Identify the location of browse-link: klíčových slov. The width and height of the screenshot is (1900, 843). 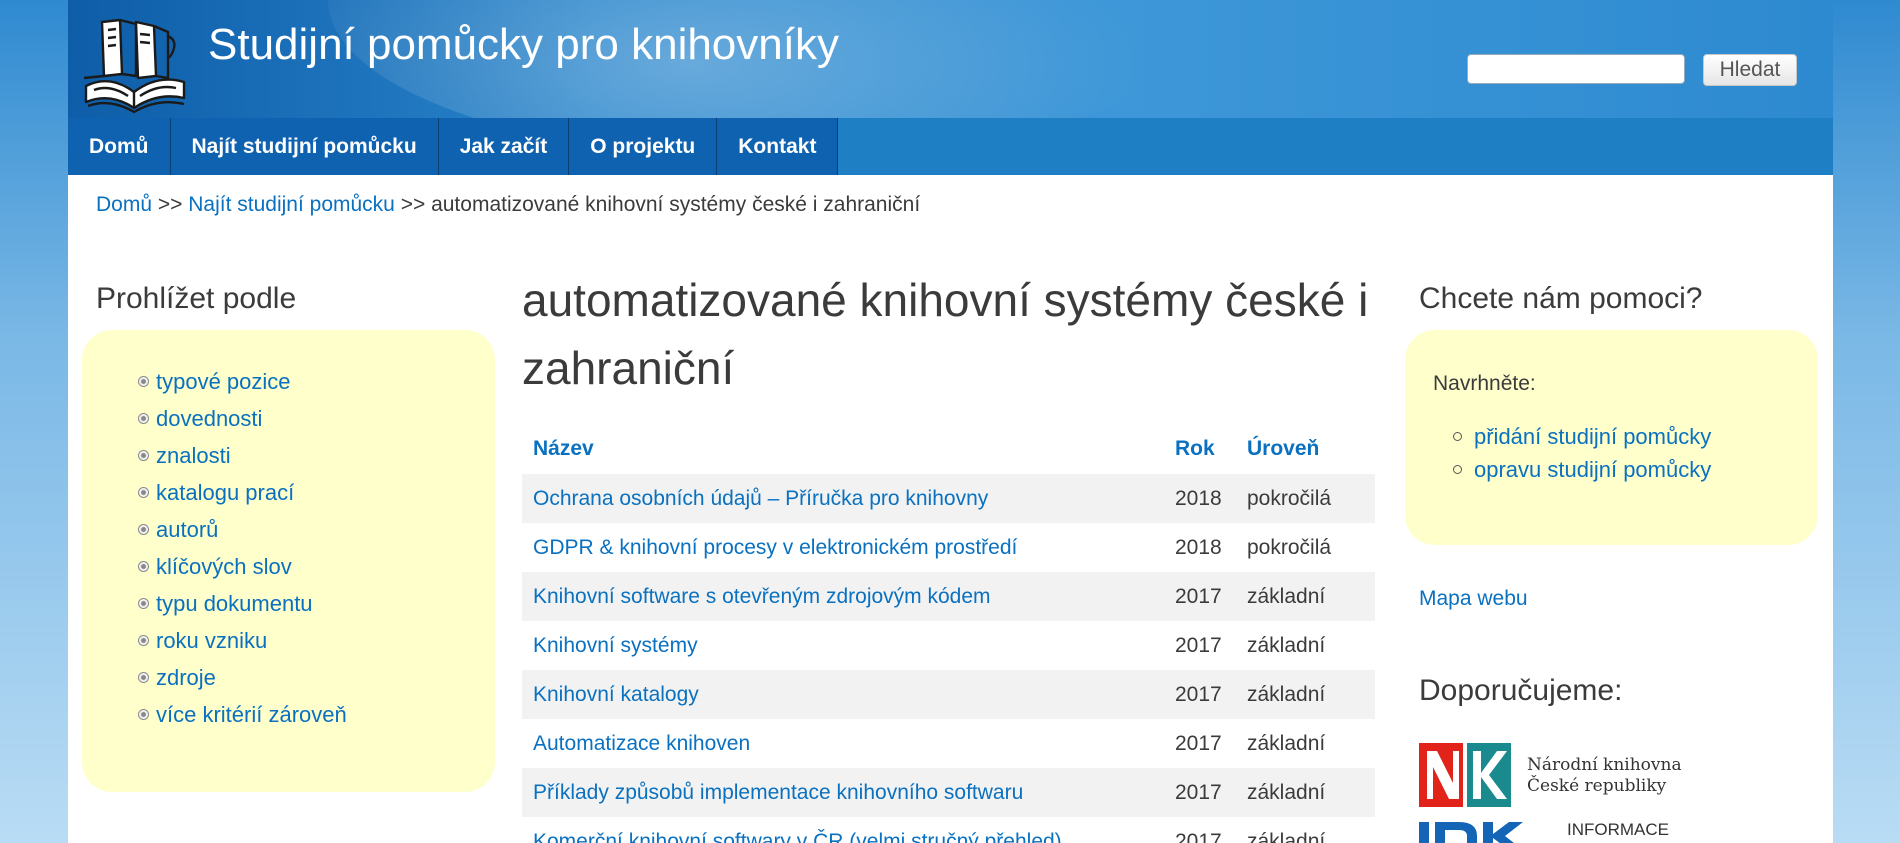
(224, 567).